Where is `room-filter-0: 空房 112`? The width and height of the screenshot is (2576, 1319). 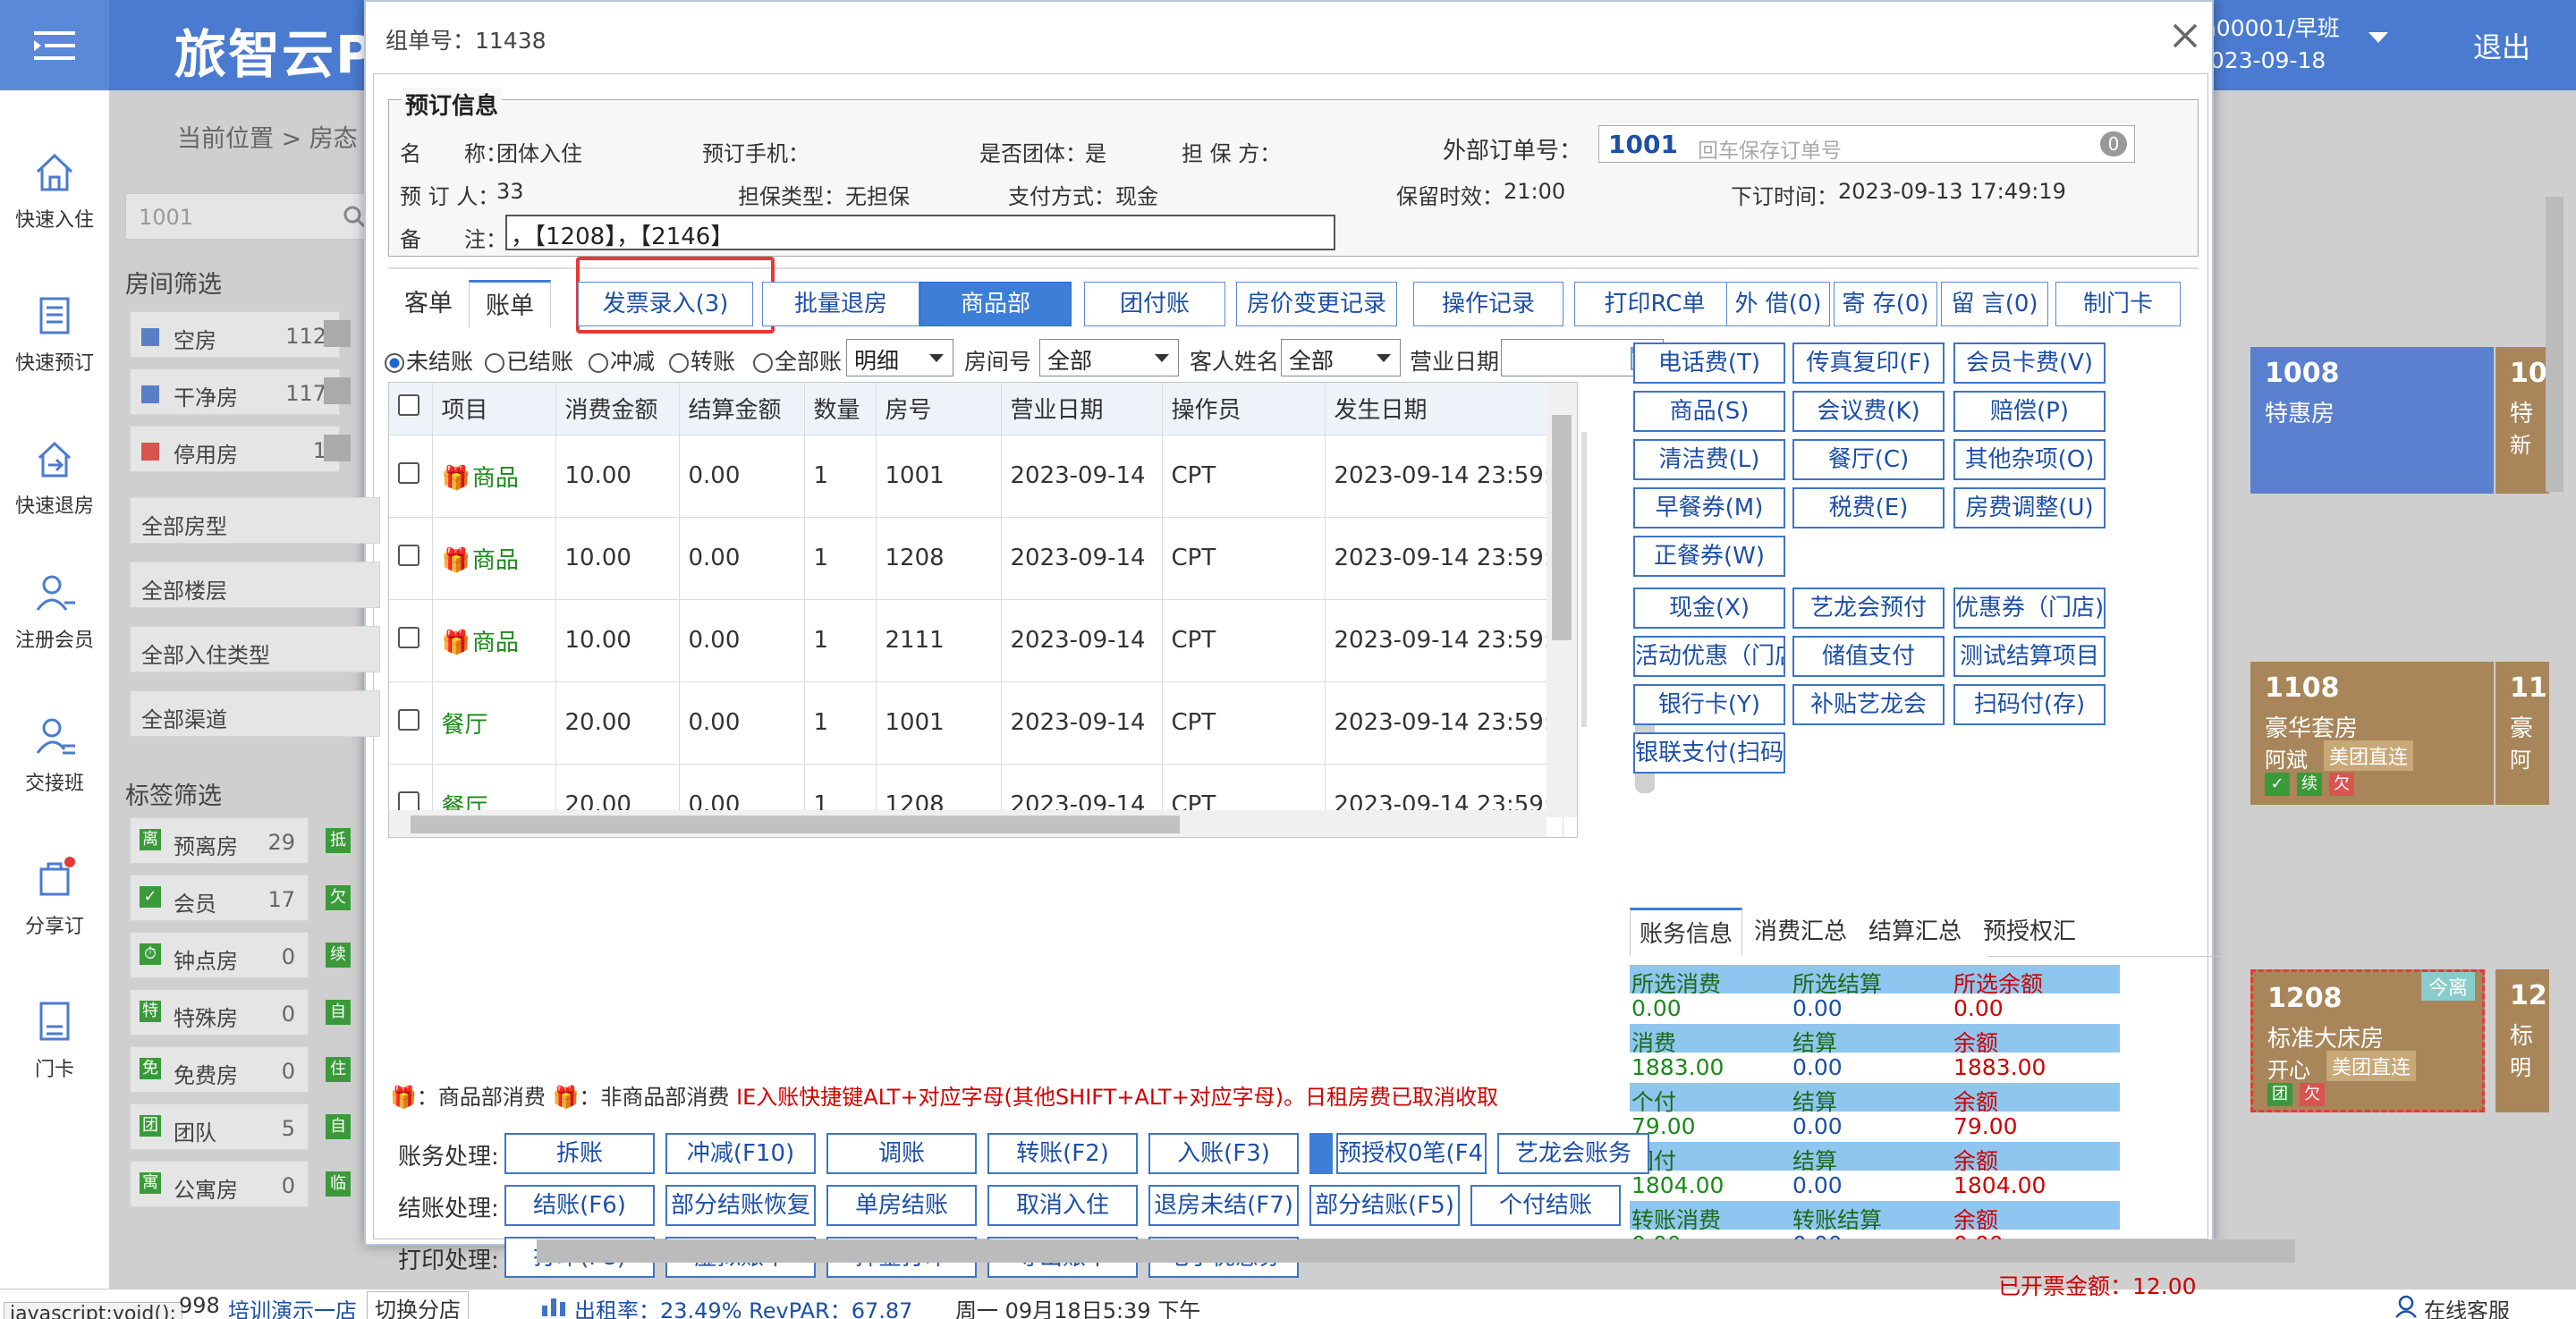
room-filter-0: 空房 112 is located at coordinates (235, 335).